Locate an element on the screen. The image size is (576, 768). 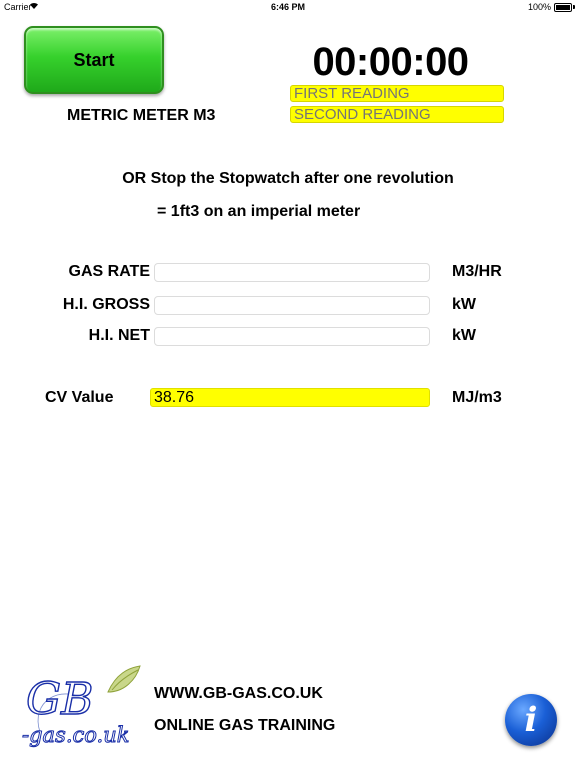
instruction-imperial-meter: = 1ft3 on an imperial meter is located at coordinates (259, 211).